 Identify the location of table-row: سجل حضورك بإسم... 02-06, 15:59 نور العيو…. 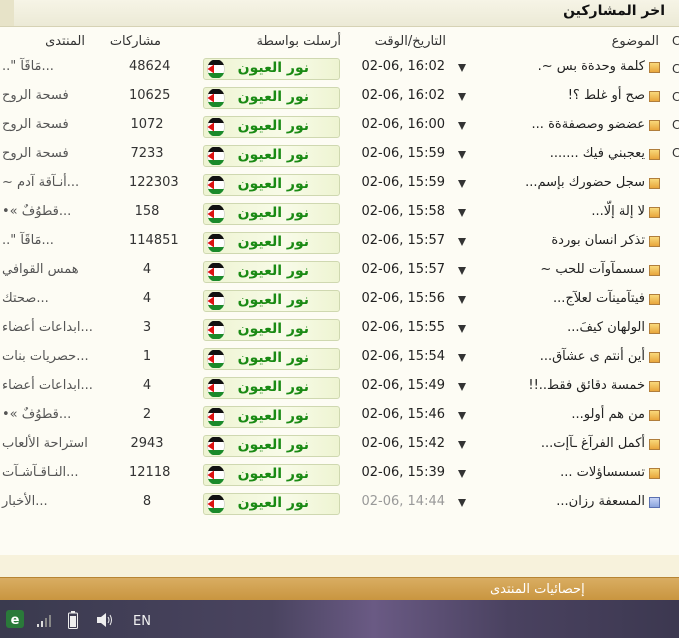
(339, 185).